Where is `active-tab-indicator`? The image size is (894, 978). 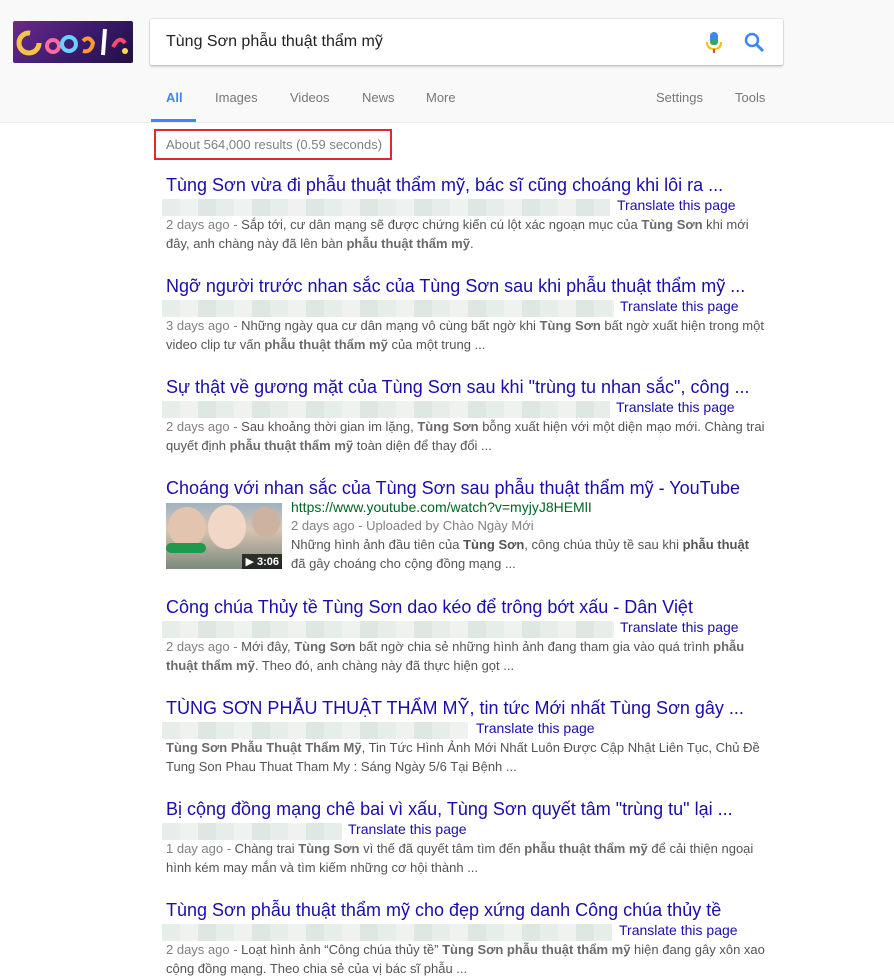 active-tab-indicator is located at coordinates (173, 120).